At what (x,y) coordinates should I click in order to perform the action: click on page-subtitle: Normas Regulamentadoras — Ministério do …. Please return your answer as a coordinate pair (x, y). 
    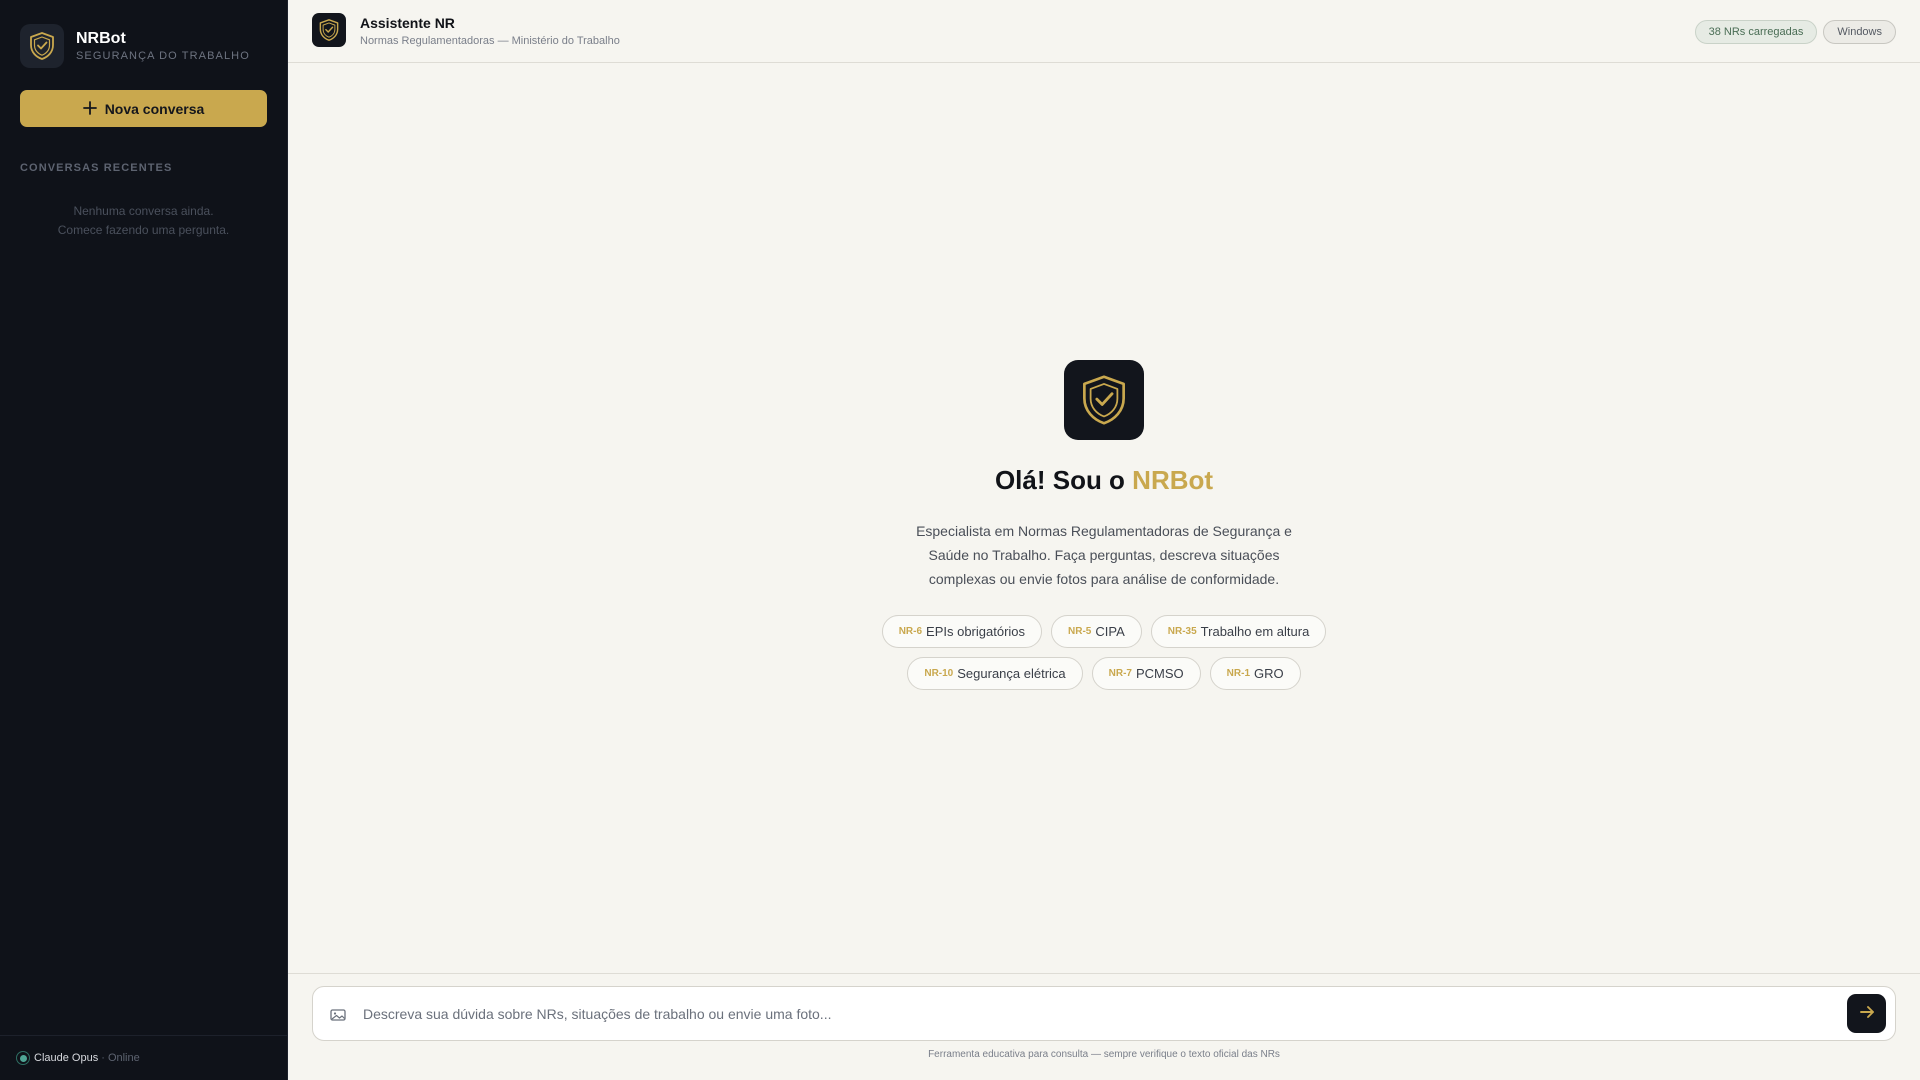
    Looking at the image, I should click on (490, 41).